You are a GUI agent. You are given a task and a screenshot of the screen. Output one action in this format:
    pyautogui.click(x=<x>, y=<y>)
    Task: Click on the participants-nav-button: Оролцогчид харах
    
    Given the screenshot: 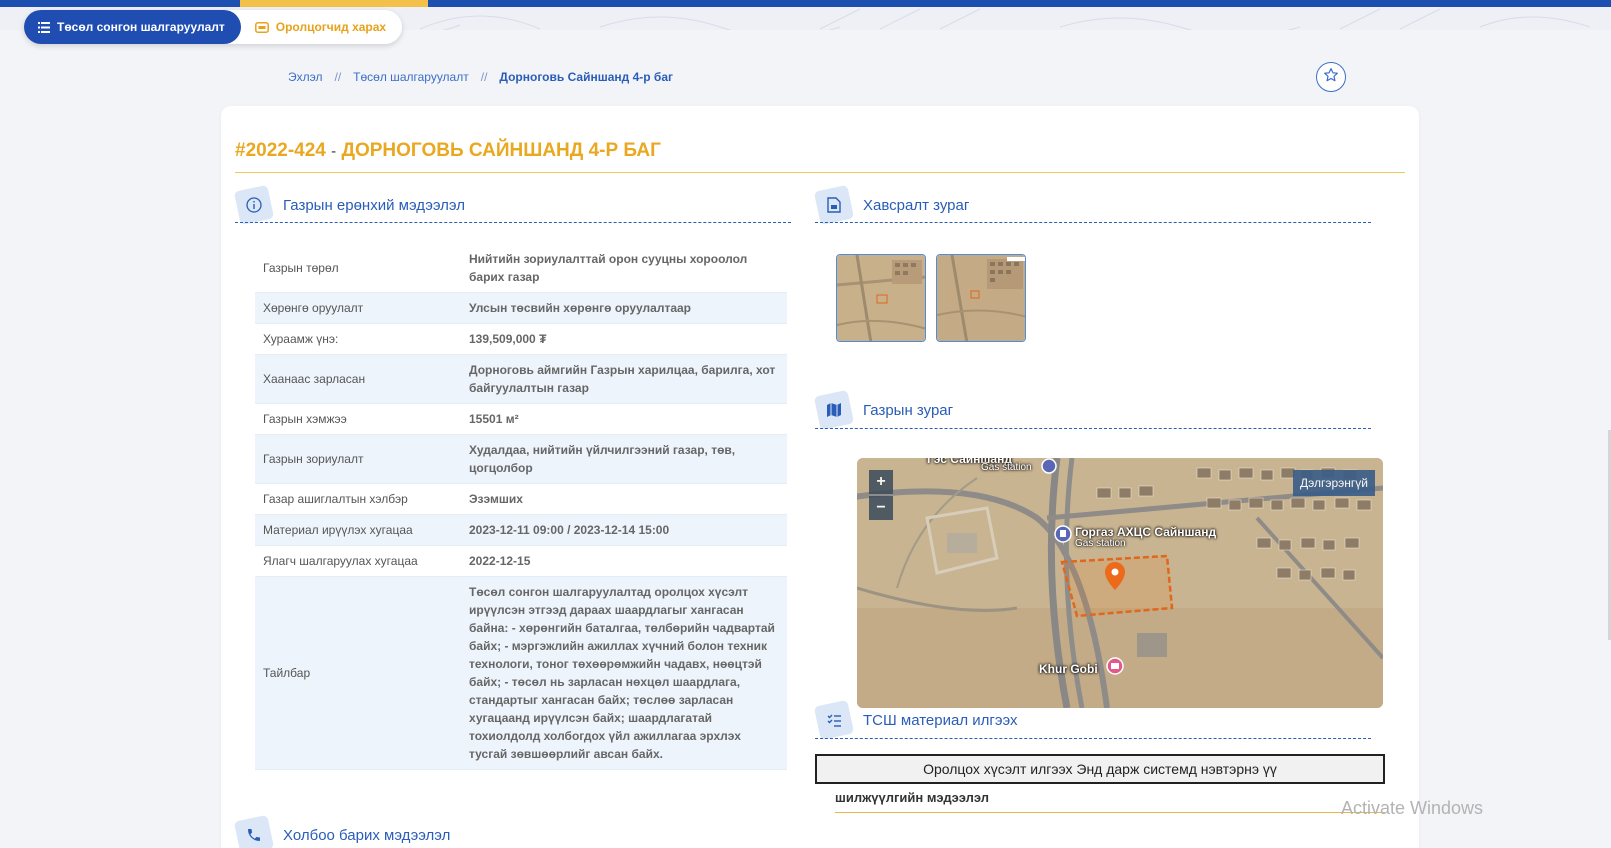 What is the action you would take?
    pyautogui.click(x=321, y=27)
    